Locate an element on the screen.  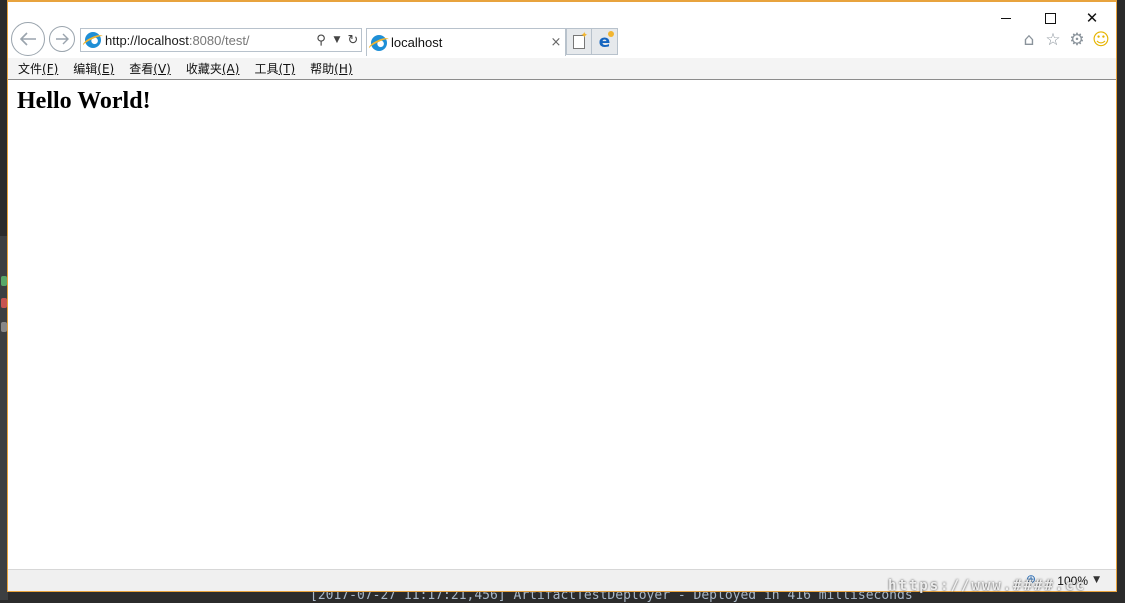
back-arrow-icon is located at coordinates (27, 39).